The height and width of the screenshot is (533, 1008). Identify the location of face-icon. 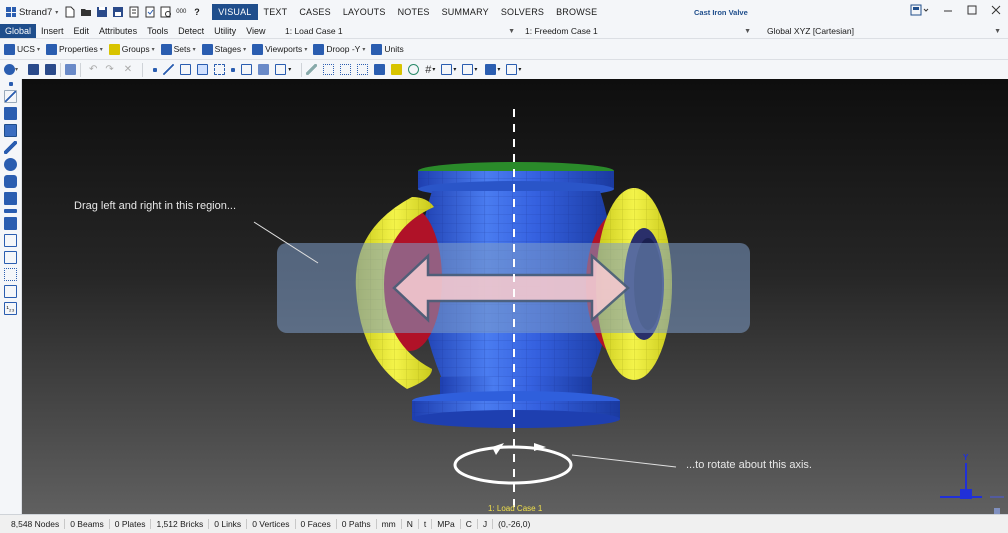
(247, 69).